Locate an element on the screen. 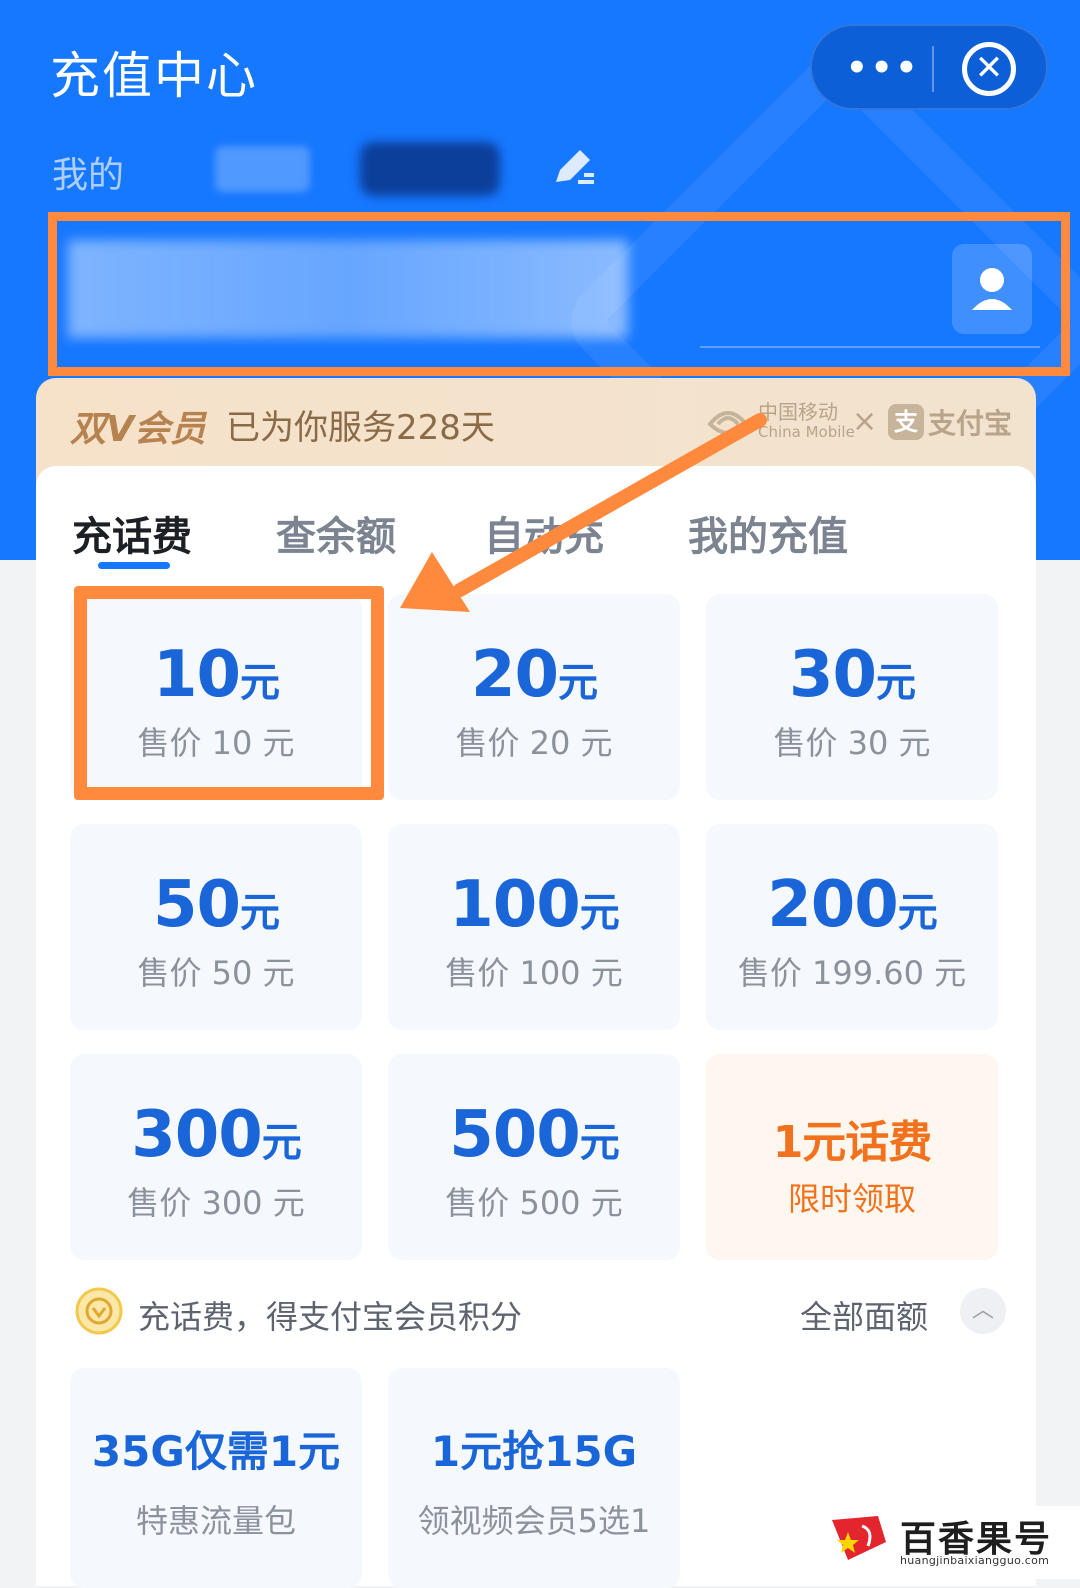 The width and height of the screenshot is (1080, 1588). china-mobile-label: 中国移动 China Mobile is located at coordinates (806, 422).